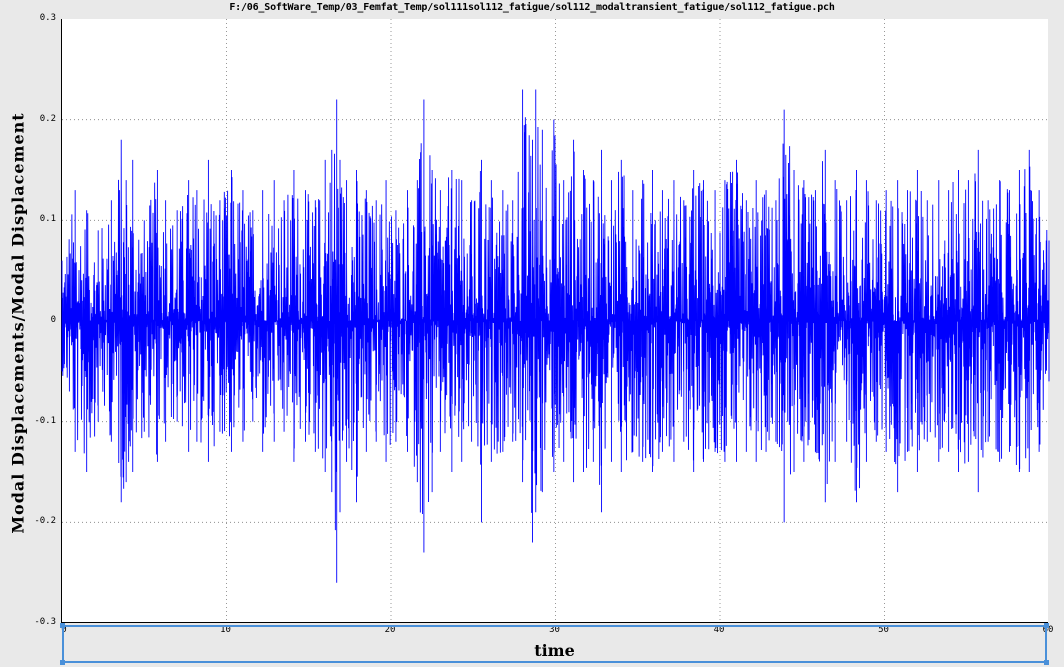 This screenshot has height=667, width=1064. I want to click on selection-handle-top-left, so click(62, 625).